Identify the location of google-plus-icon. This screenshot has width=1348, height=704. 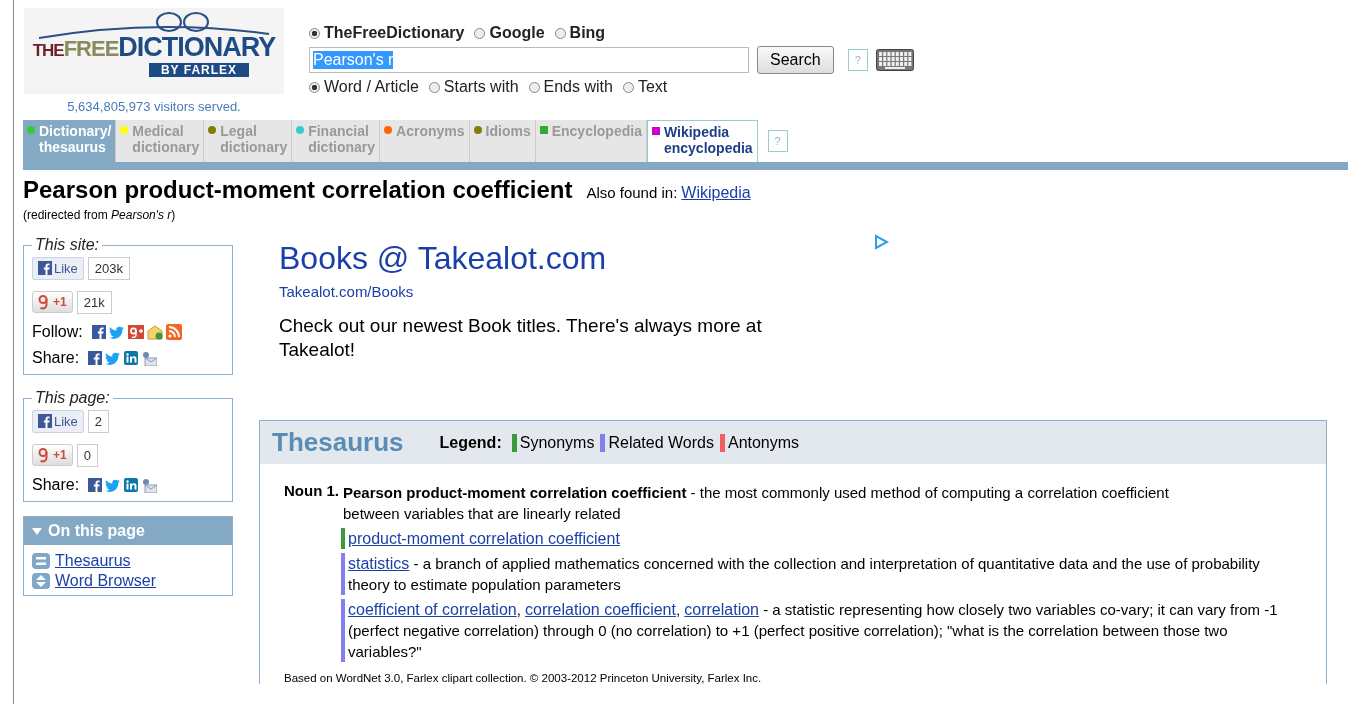
(135, 332).